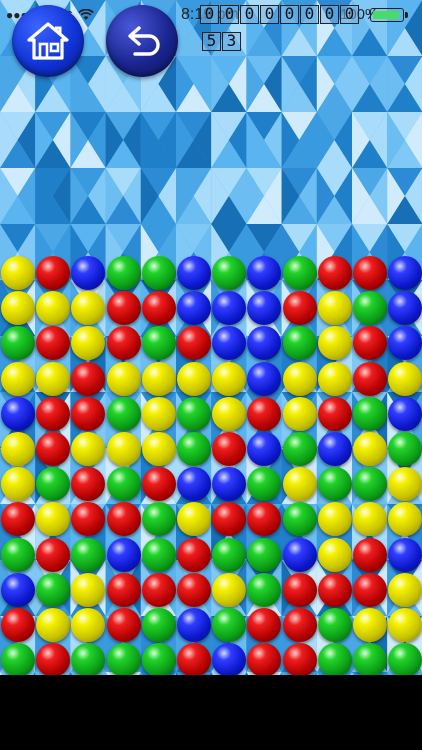  I want to click on home-button, so click(48, 41).